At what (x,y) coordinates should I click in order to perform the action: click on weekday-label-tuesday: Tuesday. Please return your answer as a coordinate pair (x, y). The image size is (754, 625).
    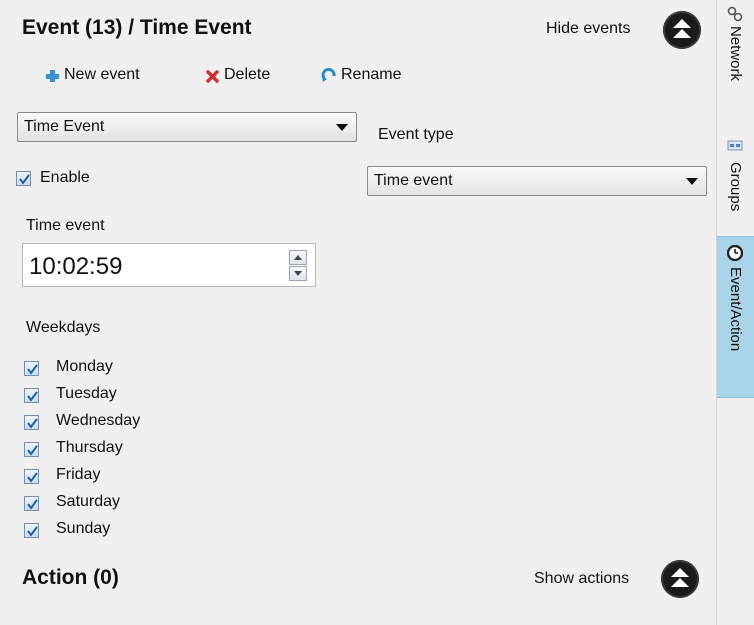
    Looking at the image, I should click on (86, 393).